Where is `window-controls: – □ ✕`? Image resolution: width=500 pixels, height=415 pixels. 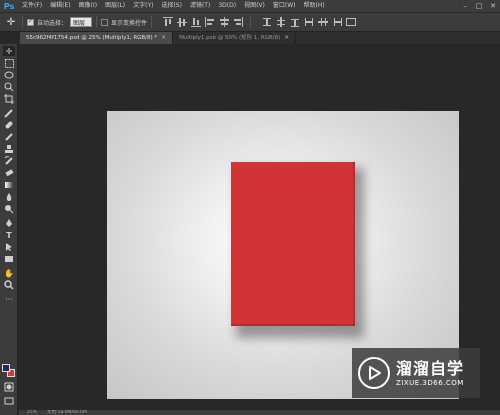 window-controls: – □ ✕ is located at coordinates (479, 6).